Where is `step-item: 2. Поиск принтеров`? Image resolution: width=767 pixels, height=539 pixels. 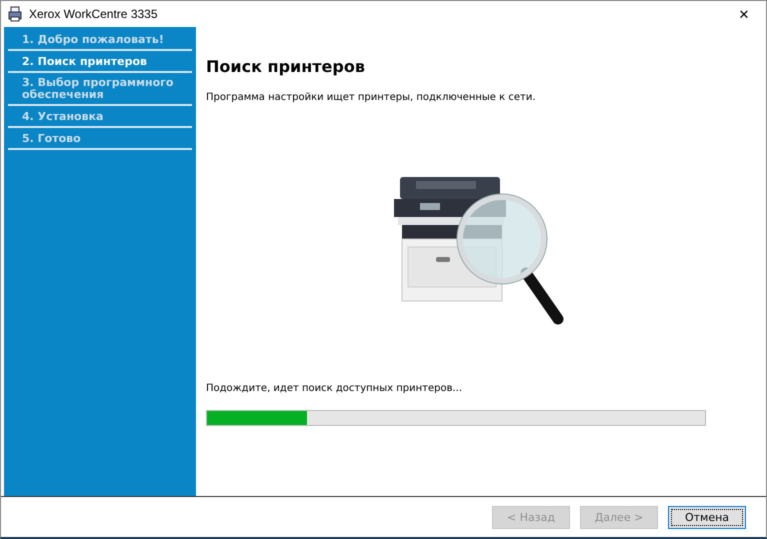 step-item: 2. Поиск принтеров is located at coordinates (100, 62).